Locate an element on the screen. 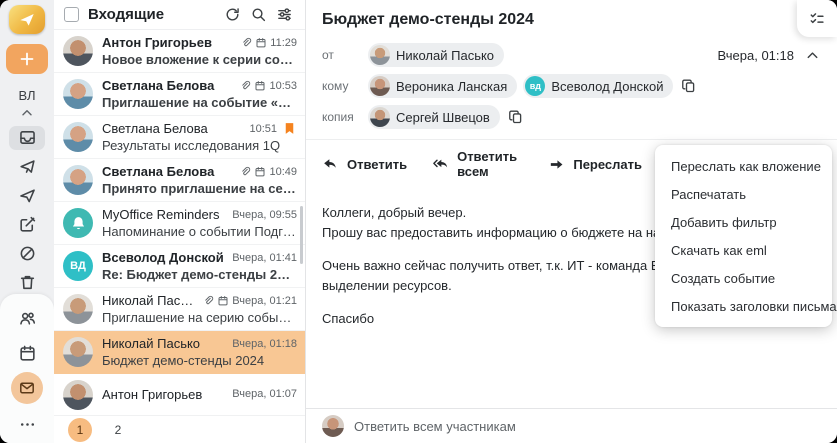 This screenshot has height=443, width=837. more-apps-icon is located at coordinates (27, 424).